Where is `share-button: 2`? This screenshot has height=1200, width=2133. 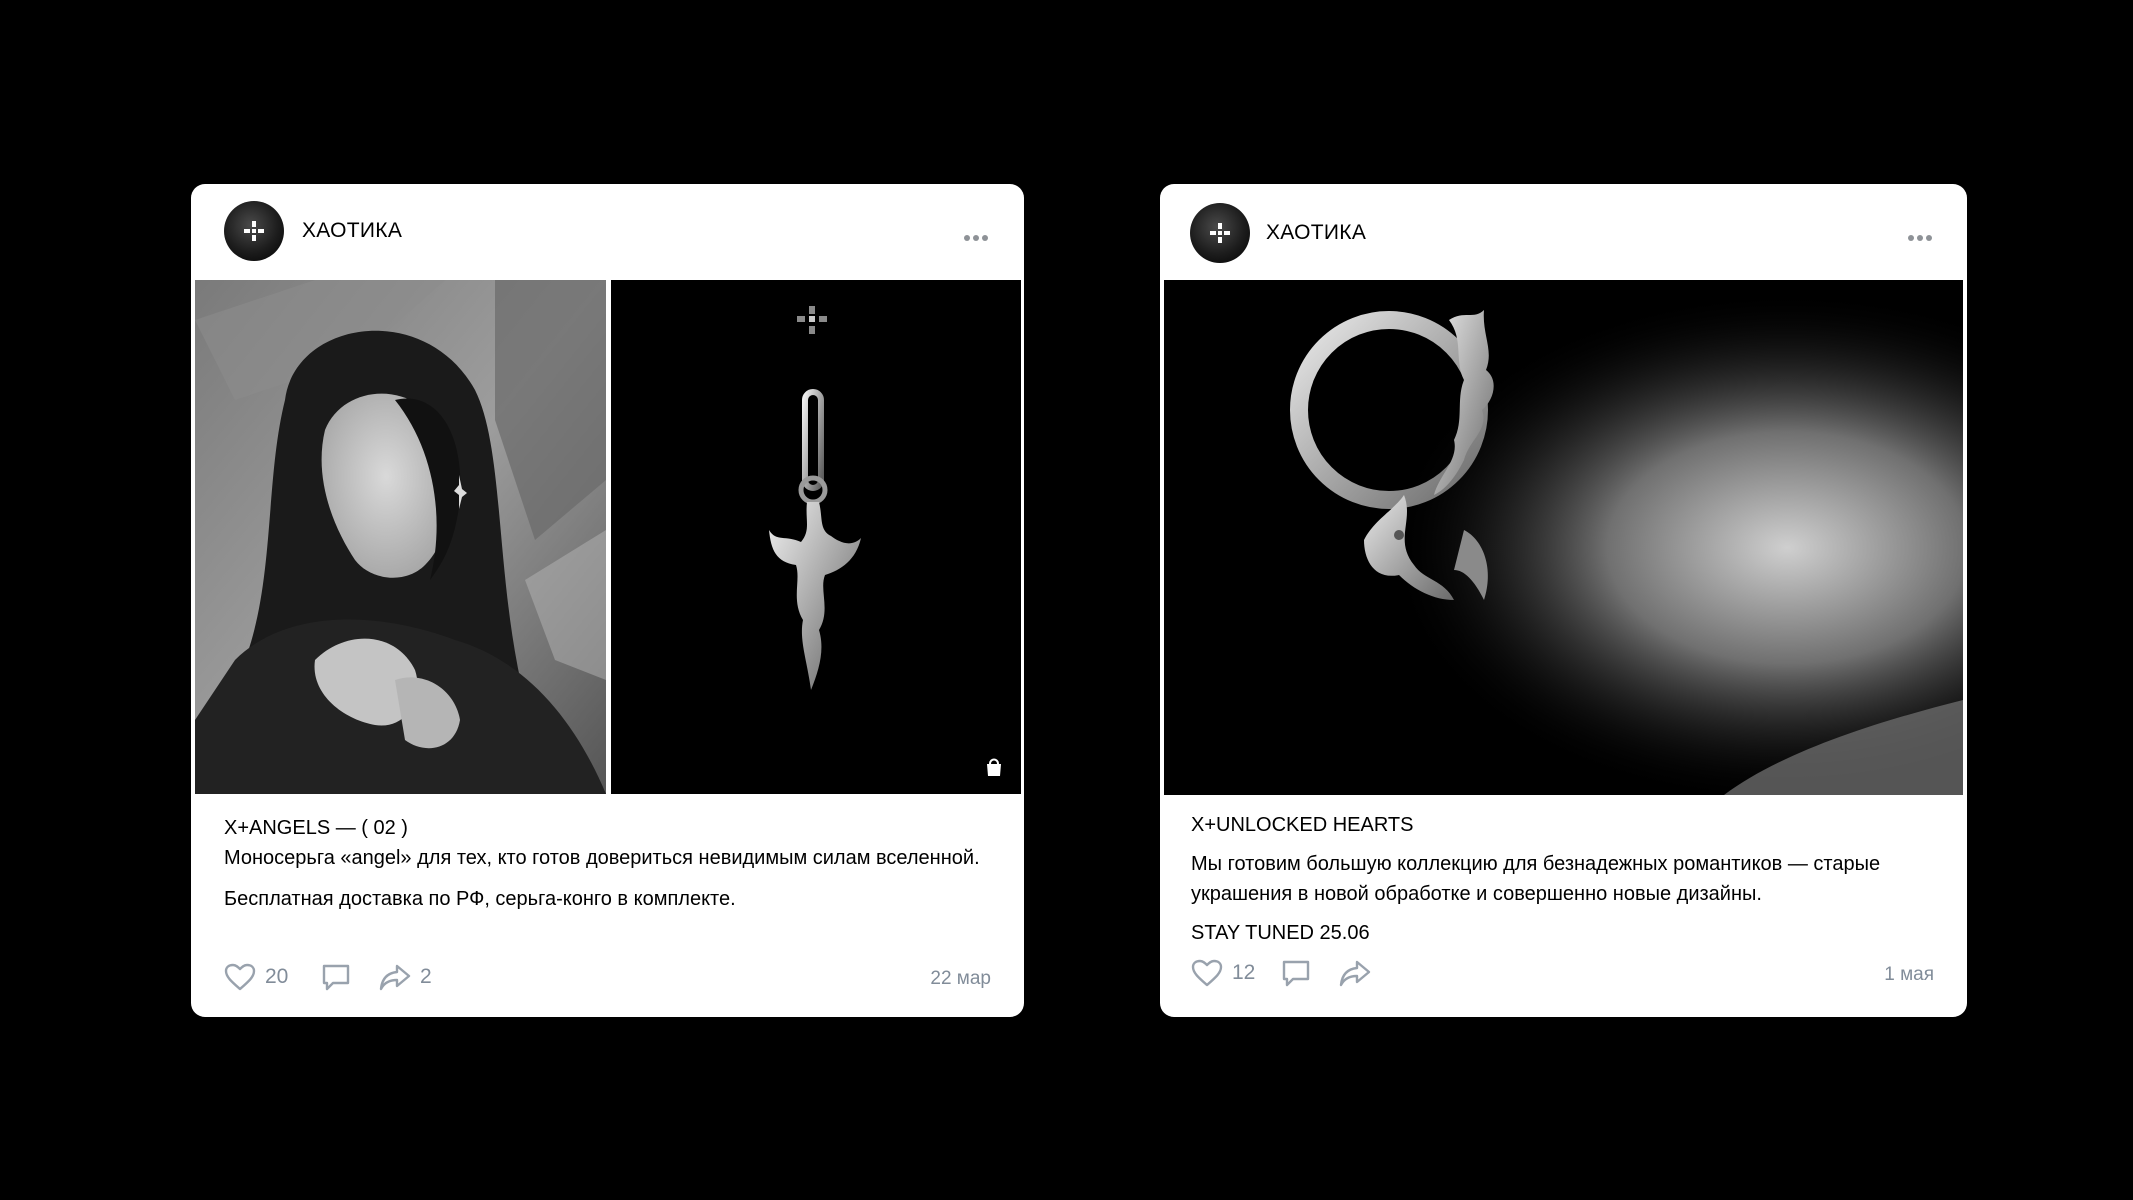
share-button: 2 is located at coordinates (405, 977).